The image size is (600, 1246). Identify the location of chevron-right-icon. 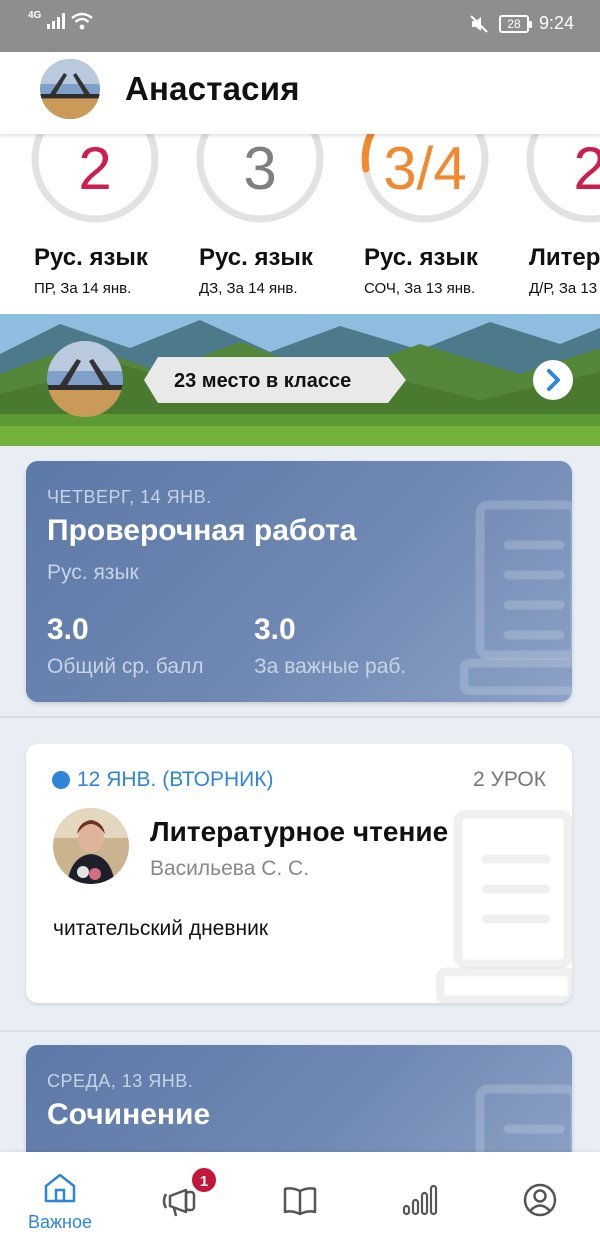
(553, 380).